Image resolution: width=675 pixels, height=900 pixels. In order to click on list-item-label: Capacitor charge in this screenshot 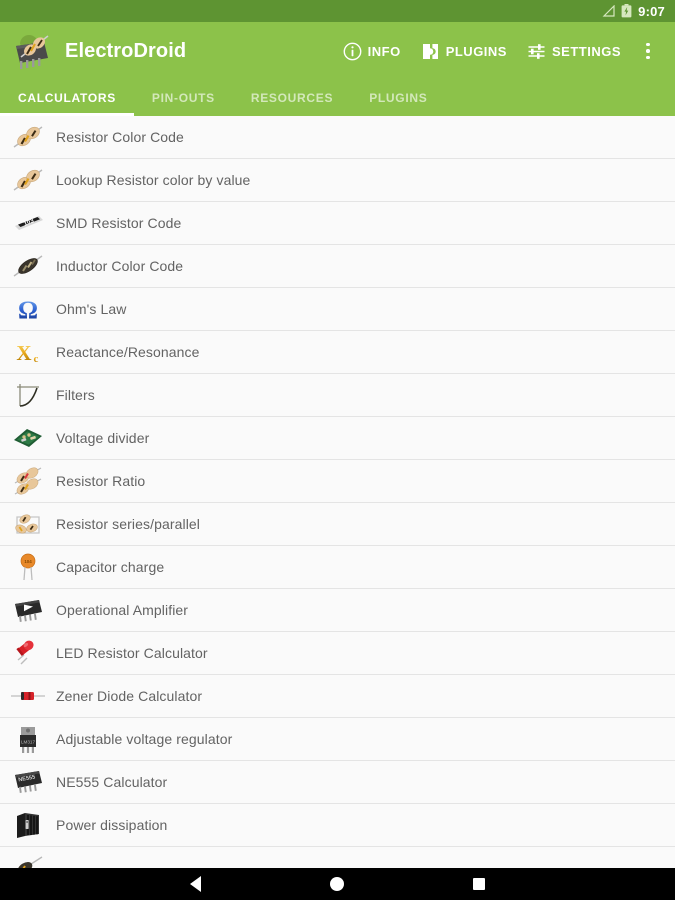, I will do `click(110, 567)`.